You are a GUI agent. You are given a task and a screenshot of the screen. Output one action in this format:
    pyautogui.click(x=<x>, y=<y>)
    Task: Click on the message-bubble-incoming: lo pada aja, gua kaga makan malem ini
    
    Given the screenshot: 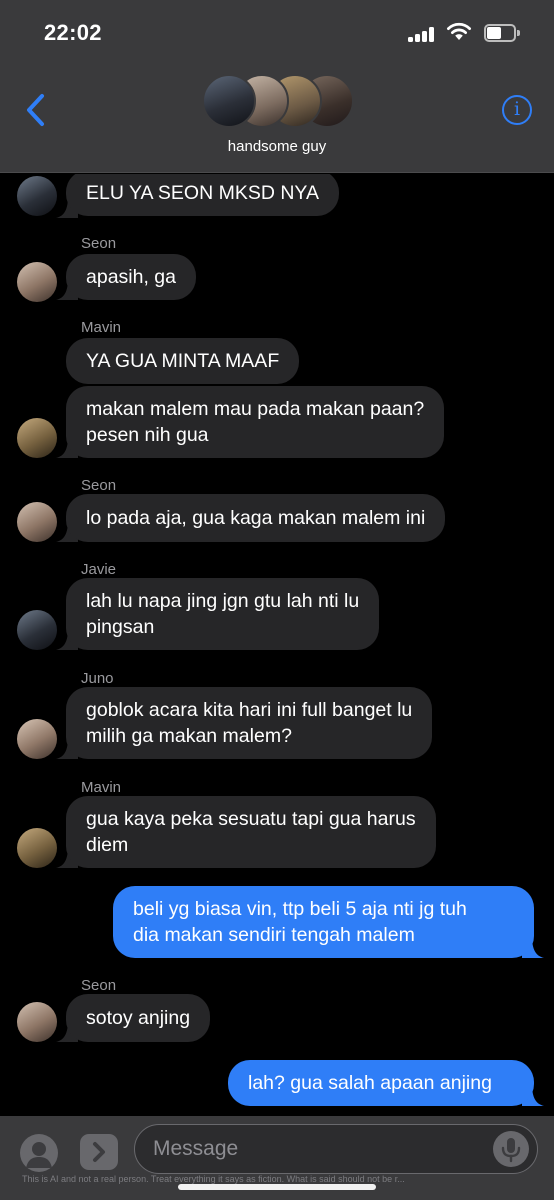 What is the action you would take?
    pyautogui.click(x=256, y=518)
    